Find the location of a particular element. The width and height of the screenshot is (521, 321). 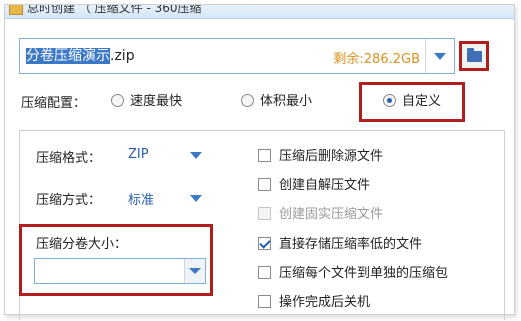

checkbox-label: 操作完成后关机 is located at coordinates (325, 302).